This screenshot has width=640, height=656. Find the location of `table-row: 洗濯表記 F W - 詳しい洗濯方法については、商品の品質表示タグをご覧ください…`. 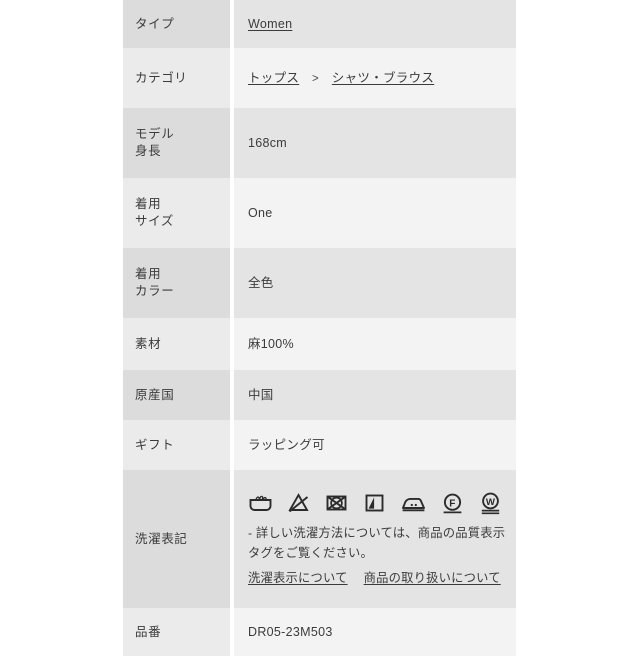

table-row: 洗濯表記 F W - 詳しい洗濯方法については、商品の品質表示タグをご覧ください… is located at coordinates (319, 539).